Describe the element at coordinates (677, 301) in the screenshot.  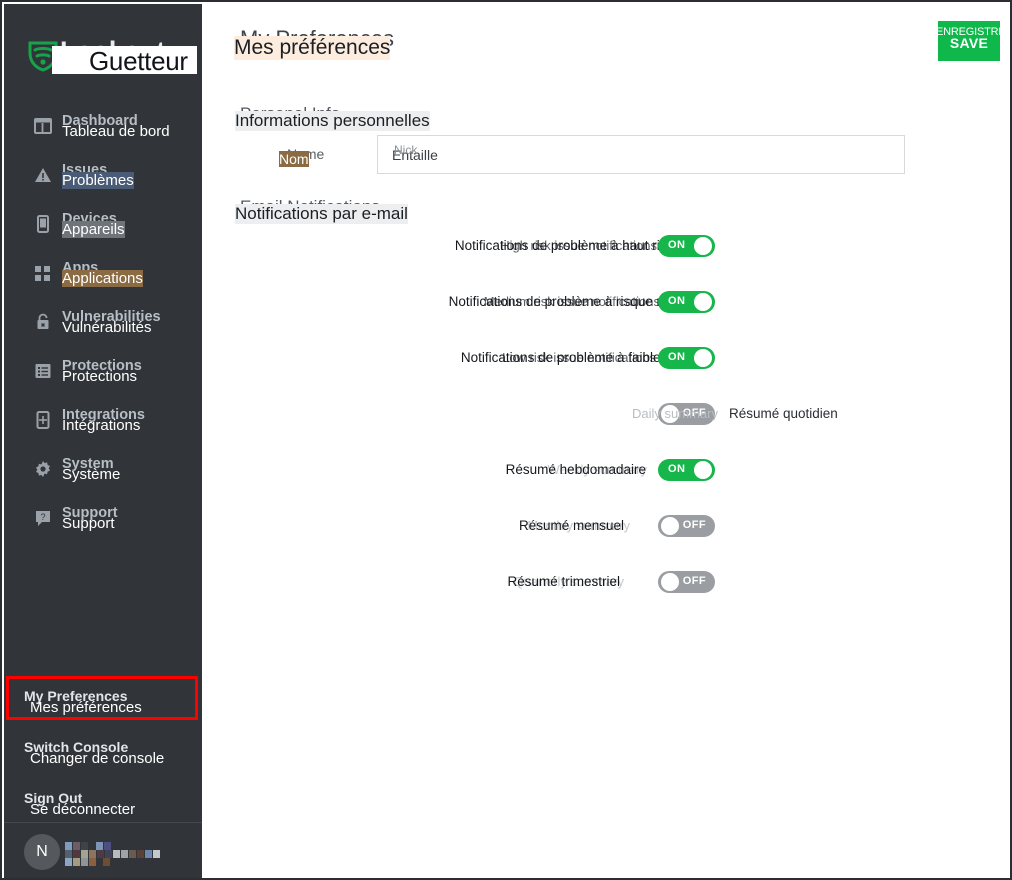
I see `notification-toggle-medium-risk-state: ON` at that location.